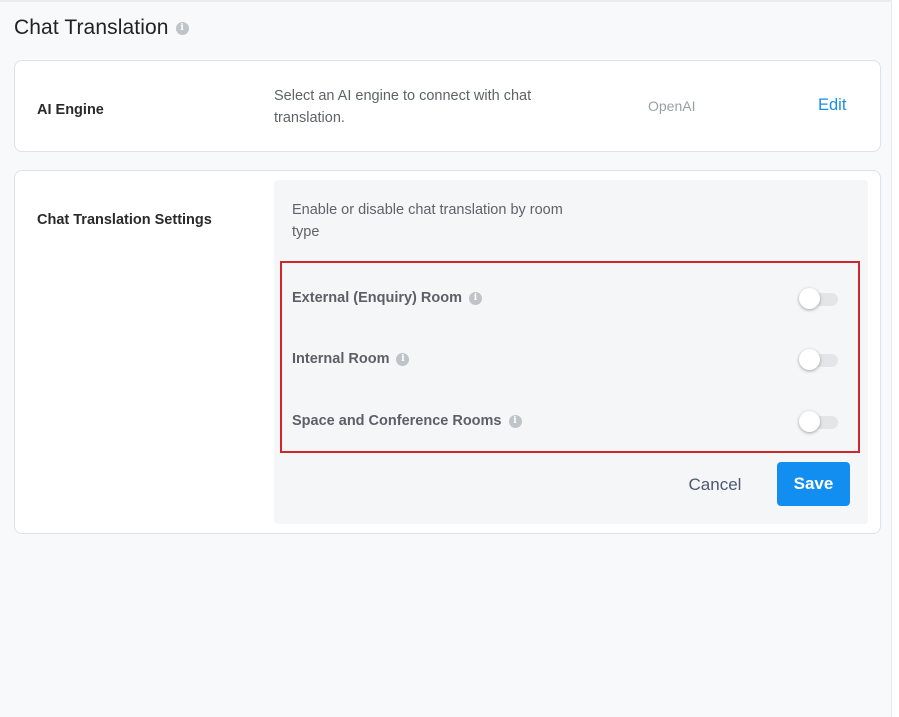  I want to click on room-label-external: External (Enquiry) Room, so click(377, 298).